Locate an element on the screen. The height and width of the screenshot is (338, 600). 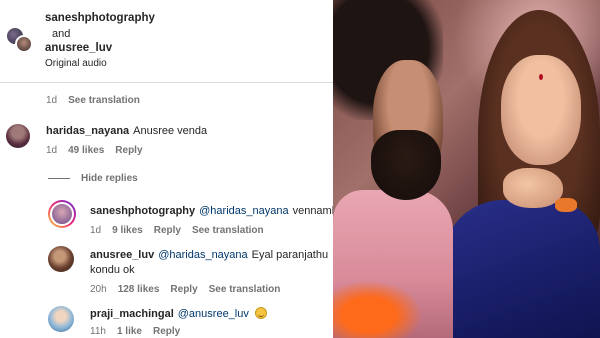
woman-saree is located at coordinates (521, 269).